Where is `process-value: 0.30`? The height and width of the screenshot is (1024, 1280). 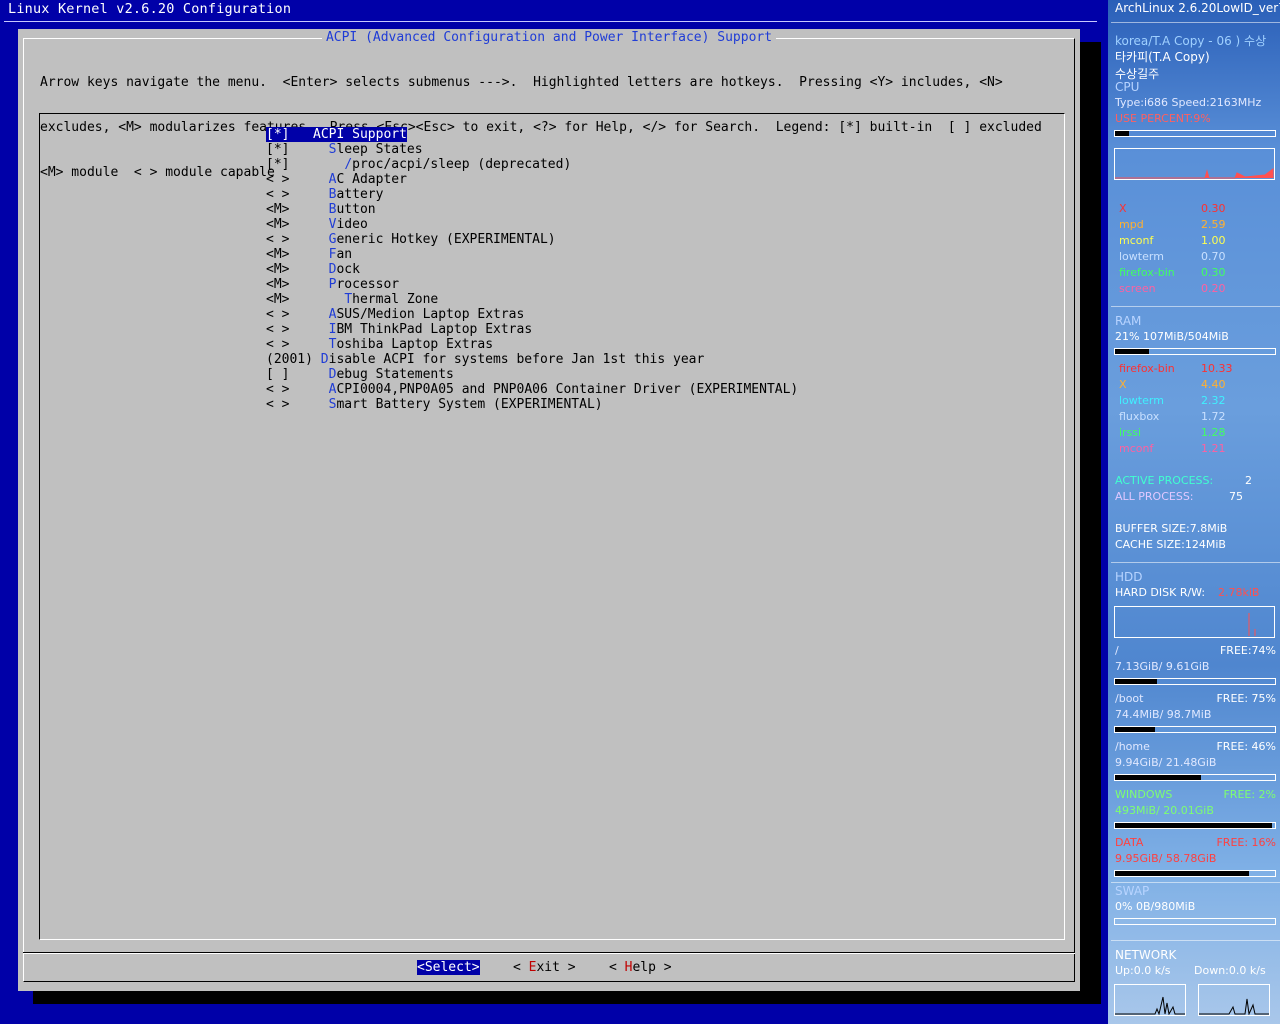 process-value: 0.30 is located at coordinates (1213, 208).